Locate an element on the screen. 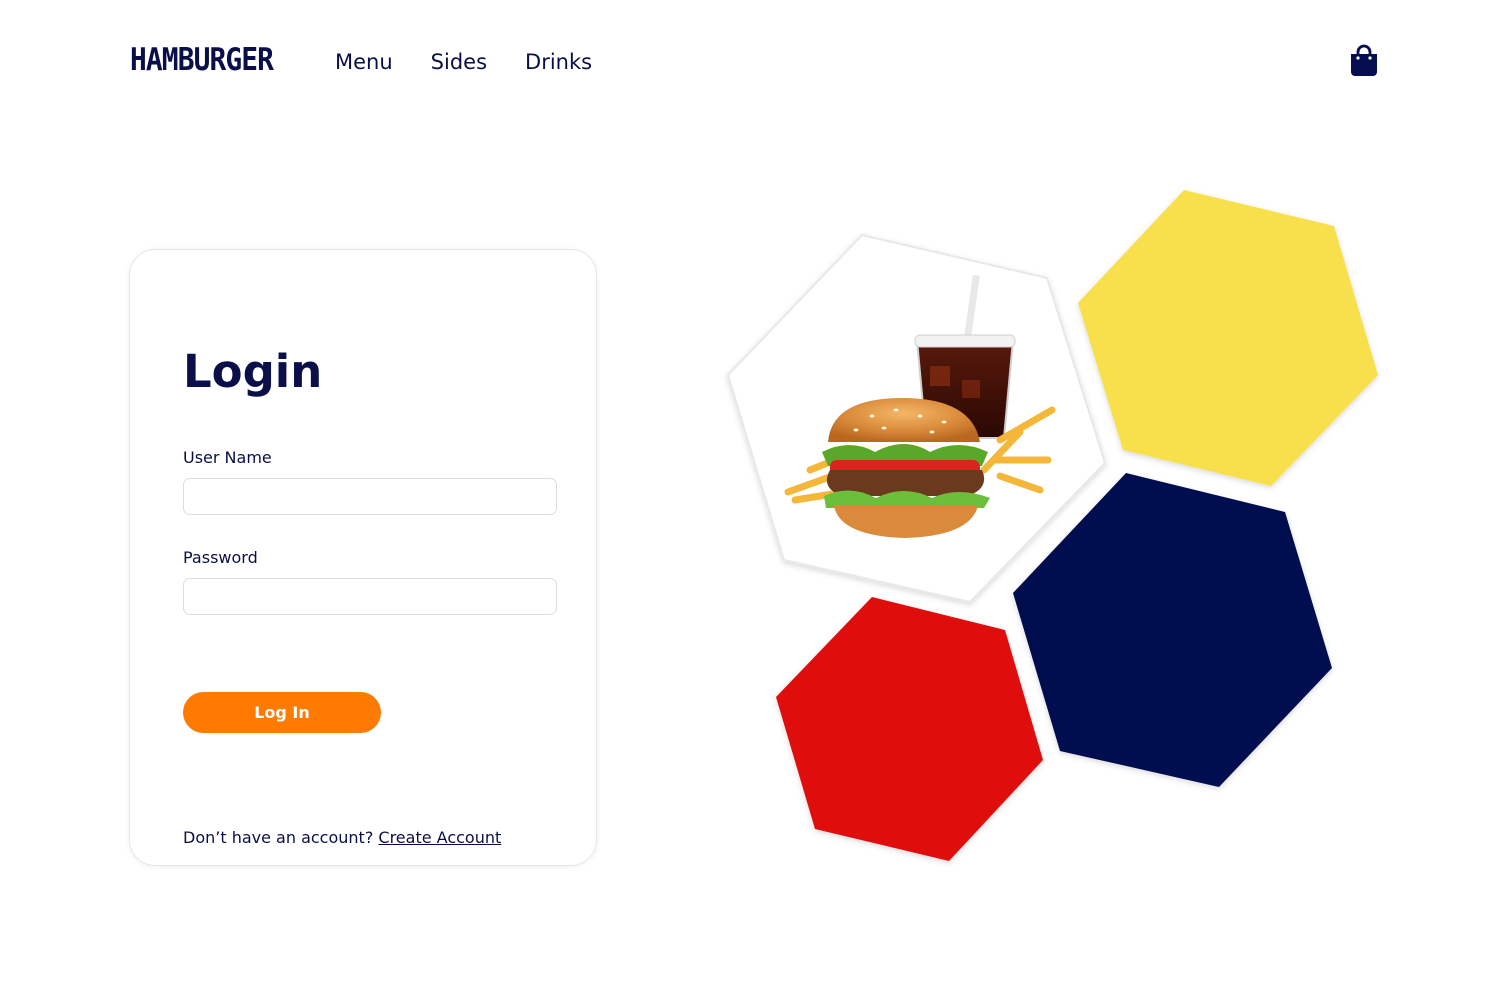  red-hexagon is located at coordinates (909, 729).